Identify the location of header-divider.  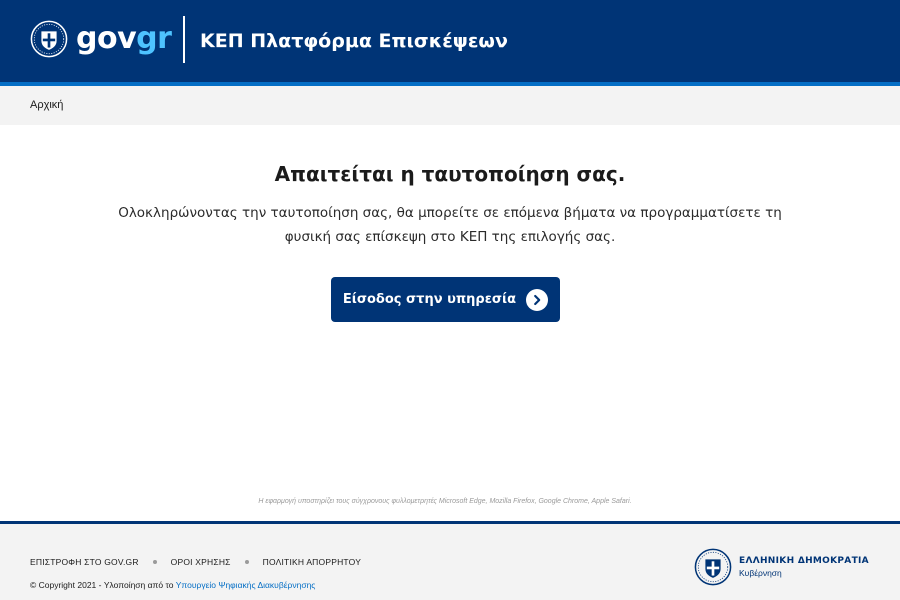
(184, 39).